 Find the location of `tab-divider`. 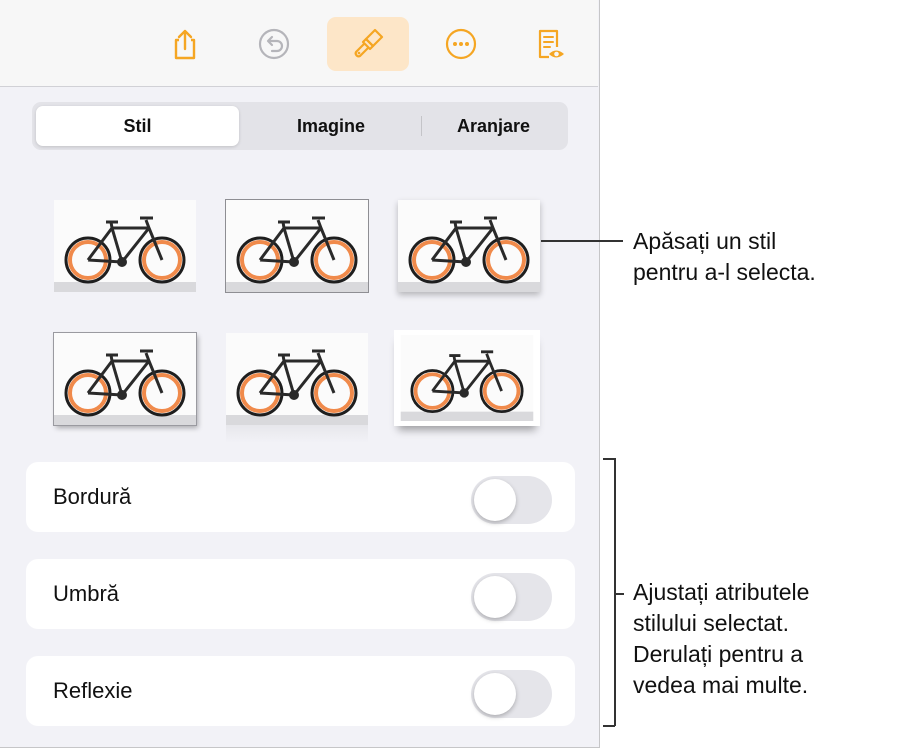

tab-divider is located at coordinates (421, 126).